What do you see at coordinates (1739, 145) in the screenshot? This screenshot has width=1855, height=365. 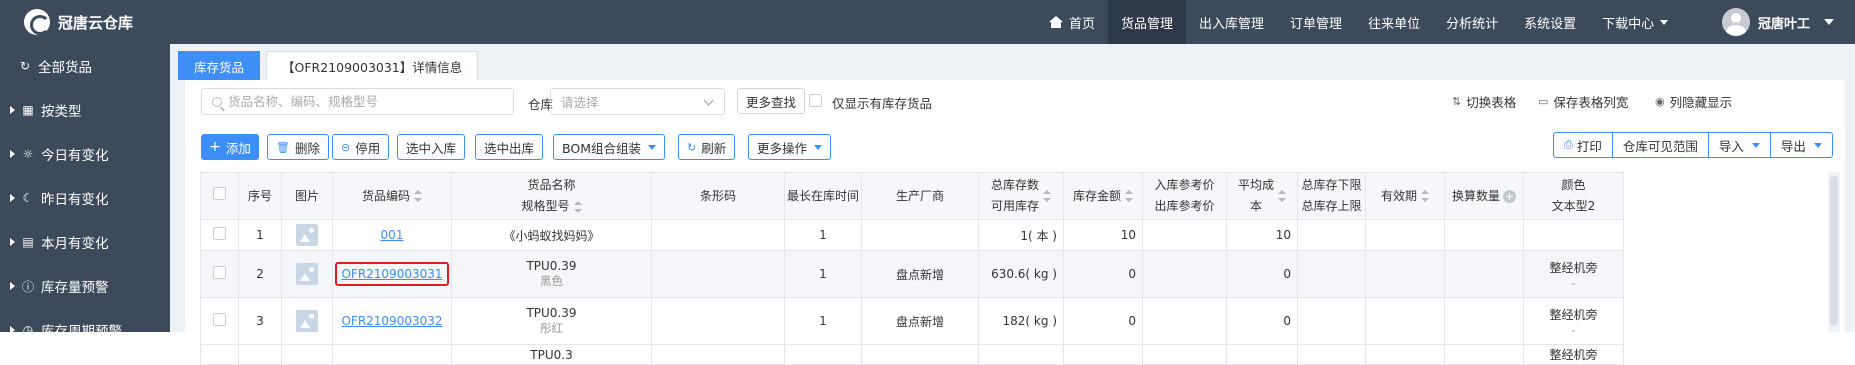 I see `import-button: 导入` at bounding box center [1739, 145].